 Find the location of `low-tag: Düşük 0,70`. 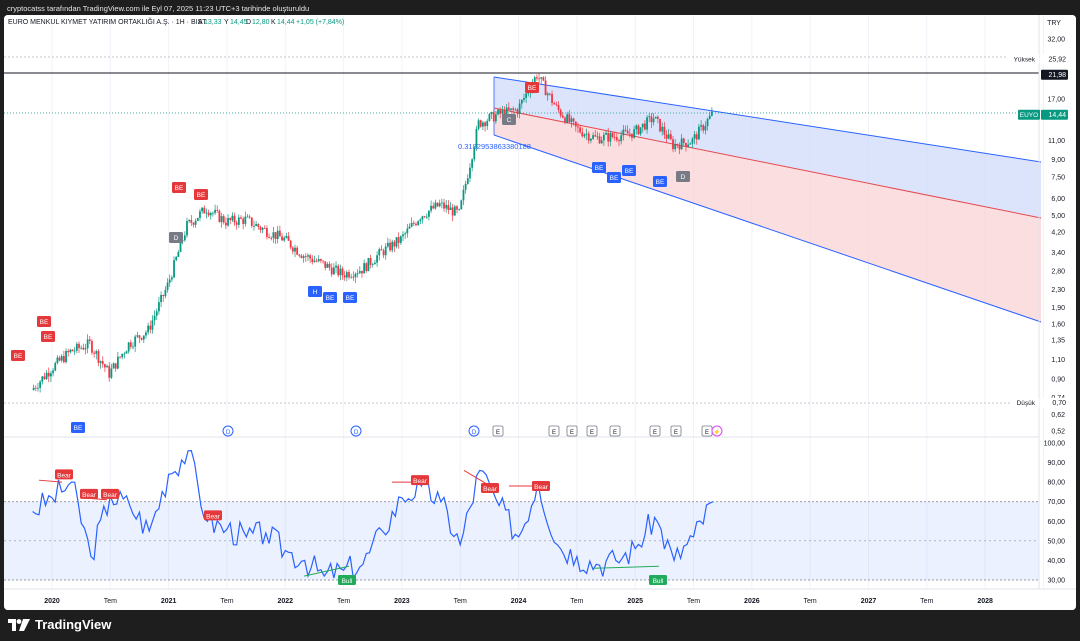

low-tag: Düşük 0,70 is located at coordinates (1039, 402).